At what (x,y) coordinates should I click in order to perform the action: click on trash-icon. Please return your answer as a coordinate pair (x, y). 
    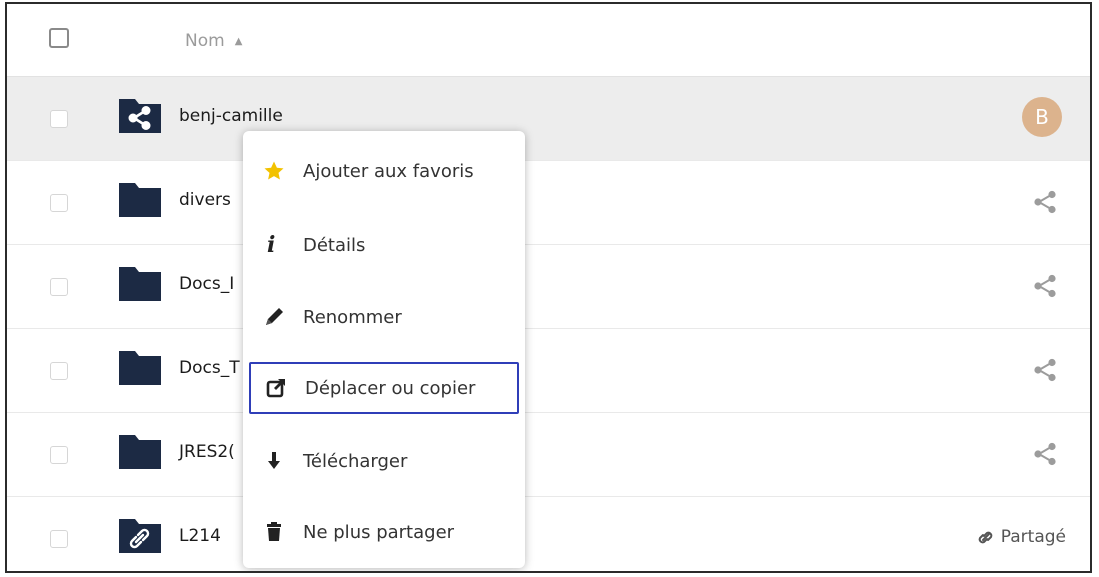
    Looking at the image, I should click on (283, 532).